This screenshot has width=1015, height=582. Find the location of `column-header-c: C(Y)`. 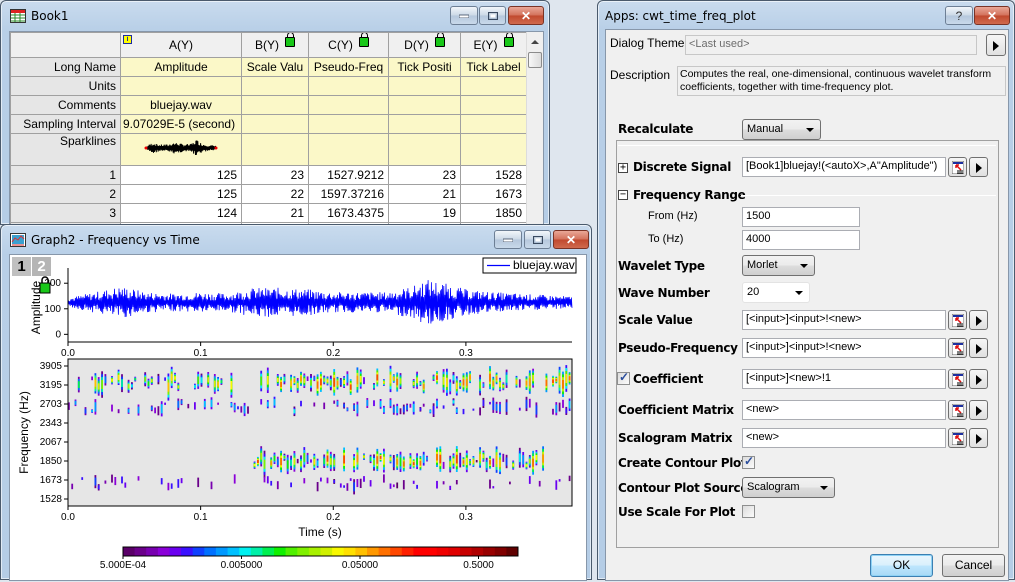

column-header-c: C(Y) is located at coordinates (348, 45).